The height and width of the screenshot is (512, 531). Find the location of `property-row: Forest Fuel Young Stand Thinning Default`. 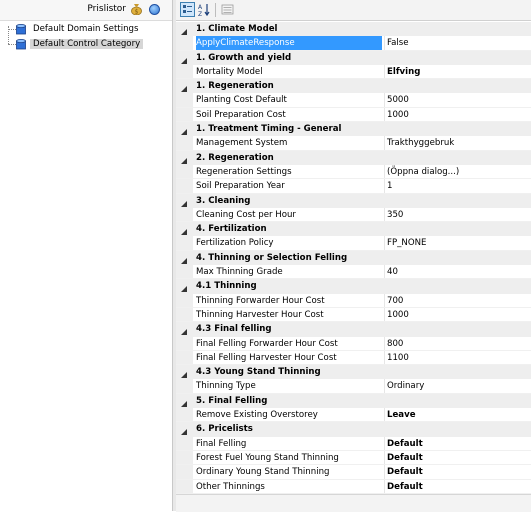

property-row: Forest Fuel Young Stand Thinning Default is located at coordinates (353, 458).